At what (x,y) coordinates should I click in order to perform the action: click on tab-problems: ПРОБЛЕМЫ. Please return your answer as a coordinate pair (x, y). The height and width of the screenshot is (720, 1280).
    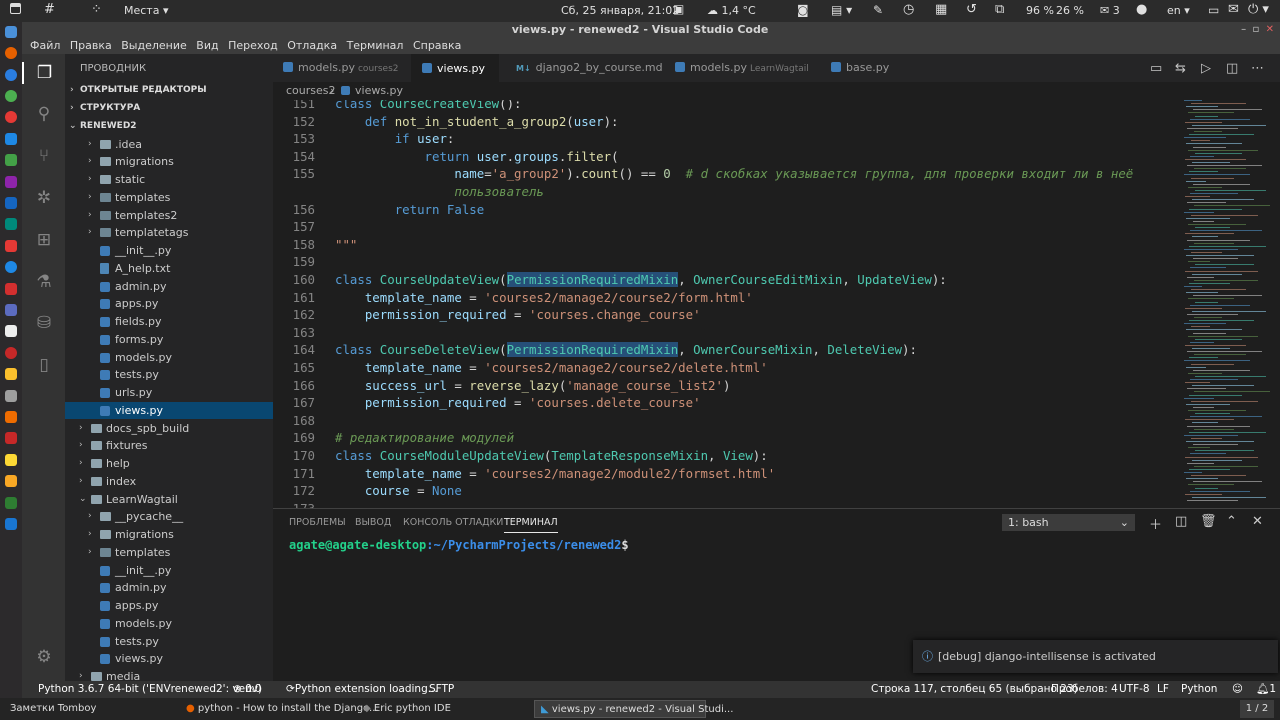
    Looking at the image, I should click on (317, 522).